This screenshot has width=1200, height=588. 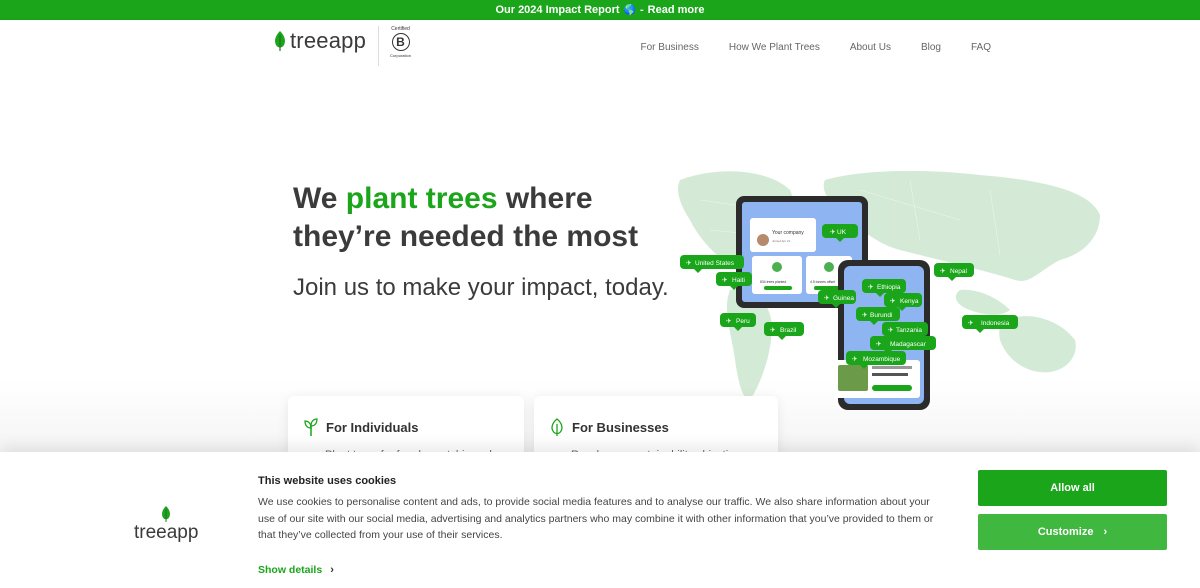 I want to click on pin-label-brazil: Brazil, so click(x=788, y=330).